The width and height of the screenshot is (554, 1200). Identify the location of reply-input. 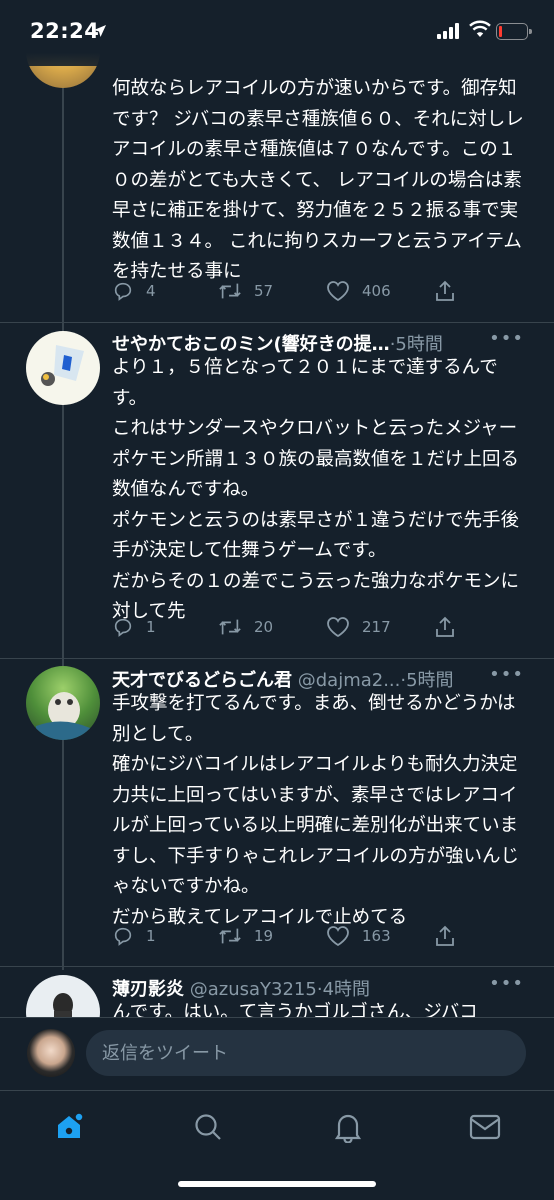
(306, 1053).